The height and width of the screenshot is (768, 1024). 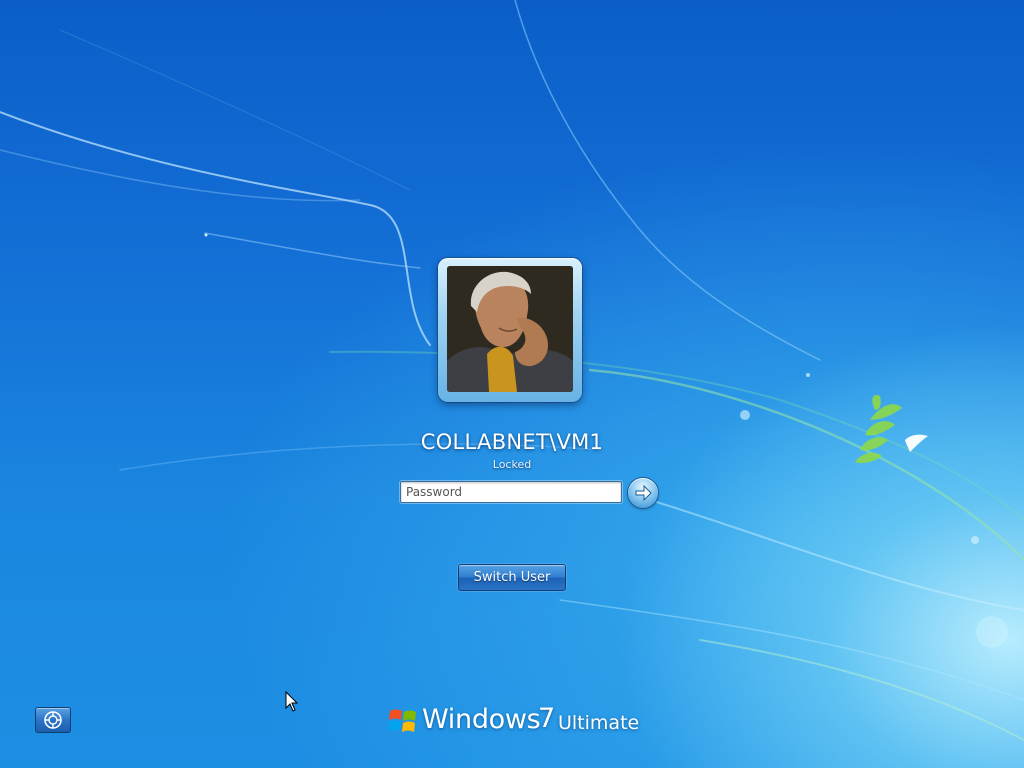 What do you see at coordinates (512, 442) in the screenshot?
I see `username: COLLABNET\VM1` at bounding box center [512, 442].